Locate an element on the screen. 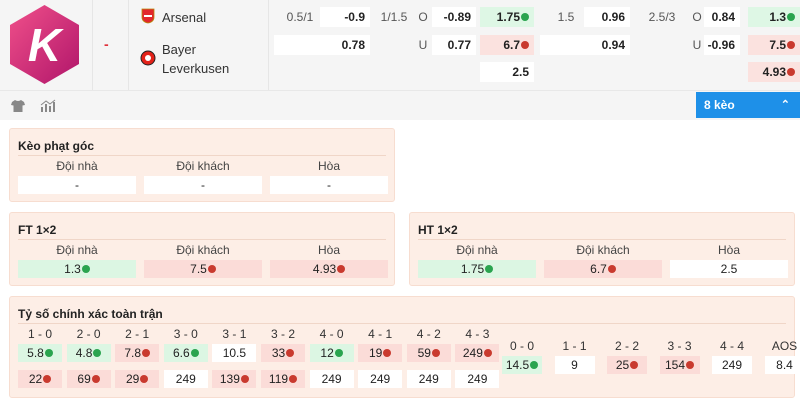  score-home-odd: 249 is located at coordinates (477, 353).